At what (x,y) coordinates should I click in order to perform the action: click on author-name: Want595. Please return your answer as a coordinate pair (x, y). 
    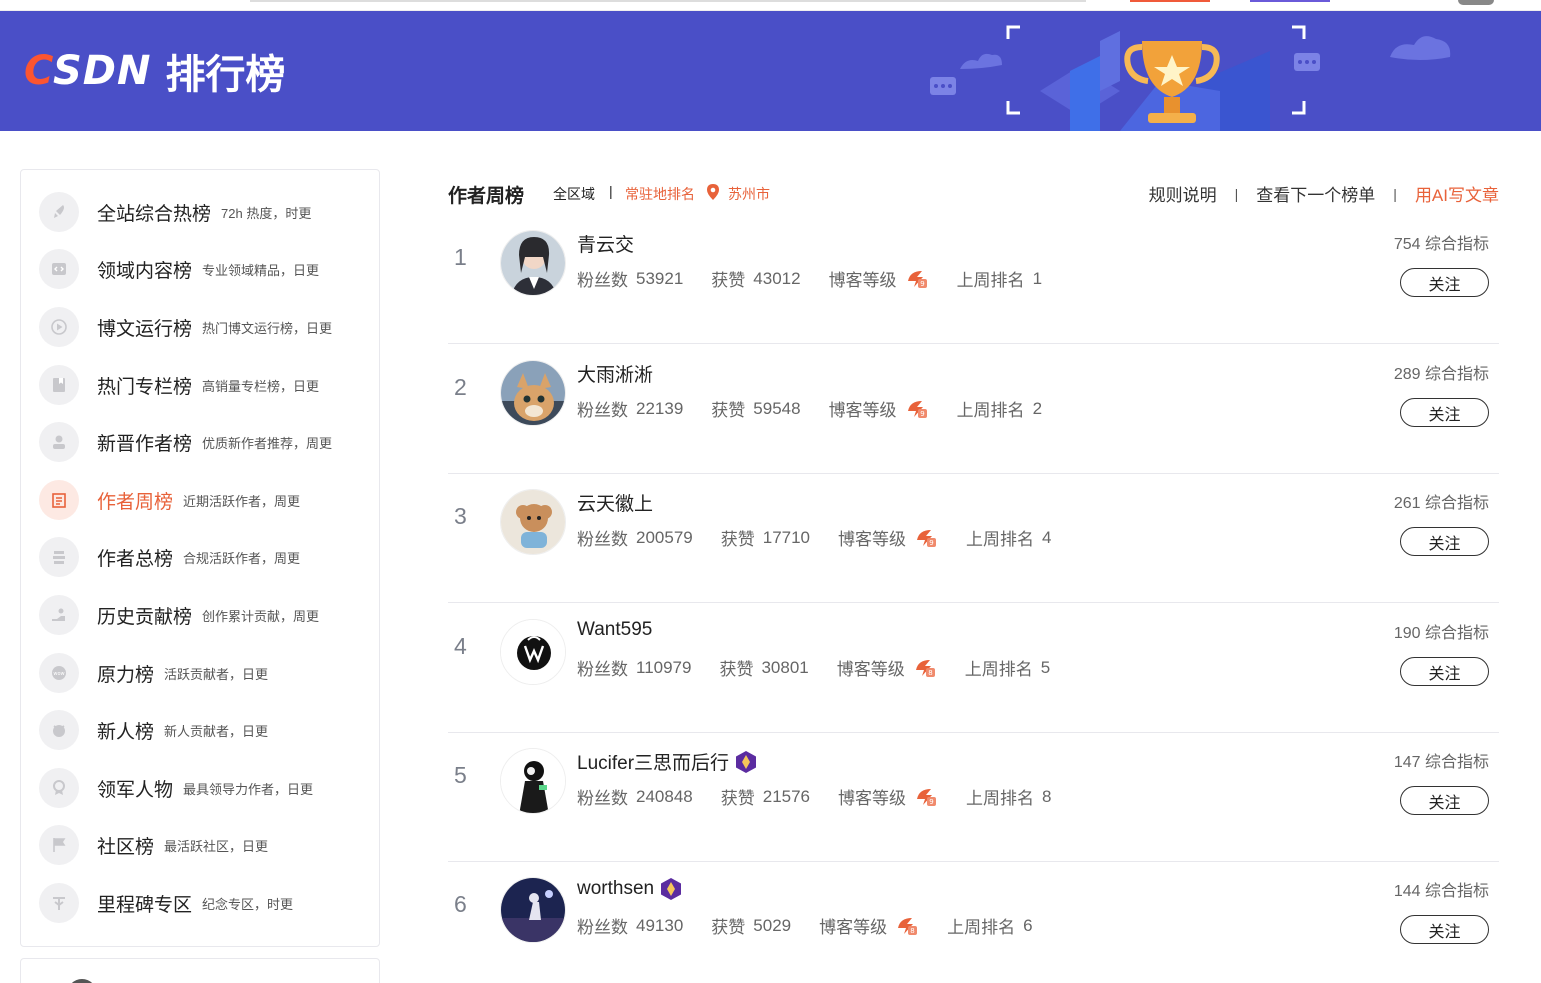
    Looking at the image, I should click on (614, 630).